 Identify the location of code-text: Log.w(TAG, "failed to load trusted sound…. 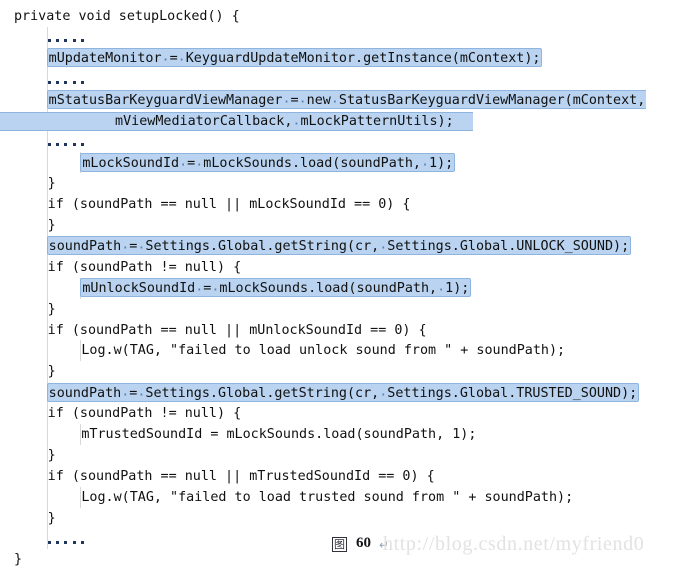
(327, 497).